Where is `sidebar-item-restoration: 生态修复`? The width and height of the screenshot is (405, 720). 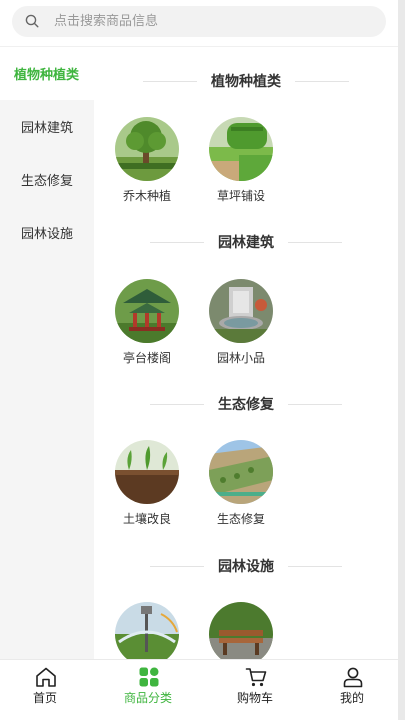
sidebar-item-restoration: 生态修复 is located at coordinates (47, 179).